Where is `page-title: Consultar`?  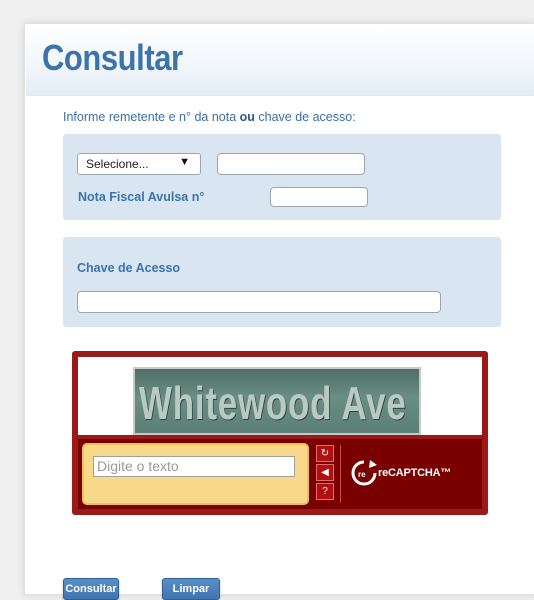
page-title: Consultar is located at coordinates (112, 57).